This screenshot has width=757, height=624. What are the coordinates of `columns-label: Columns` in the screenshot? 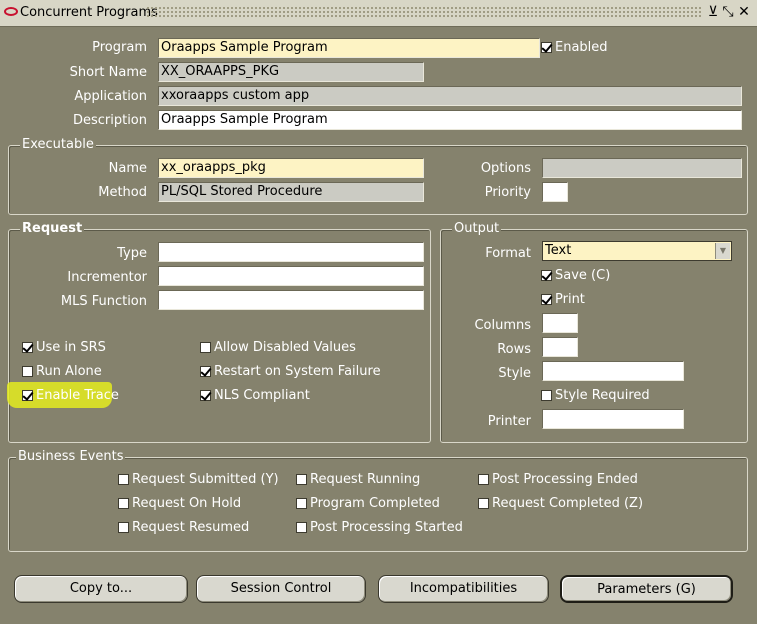 It's located at (502, 325).